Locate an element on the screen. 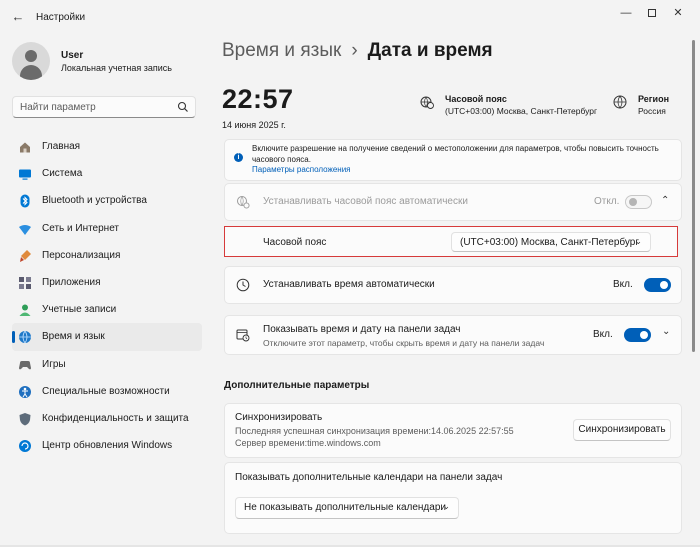  current-time: 22:57 is located at coordinates (258, 99).